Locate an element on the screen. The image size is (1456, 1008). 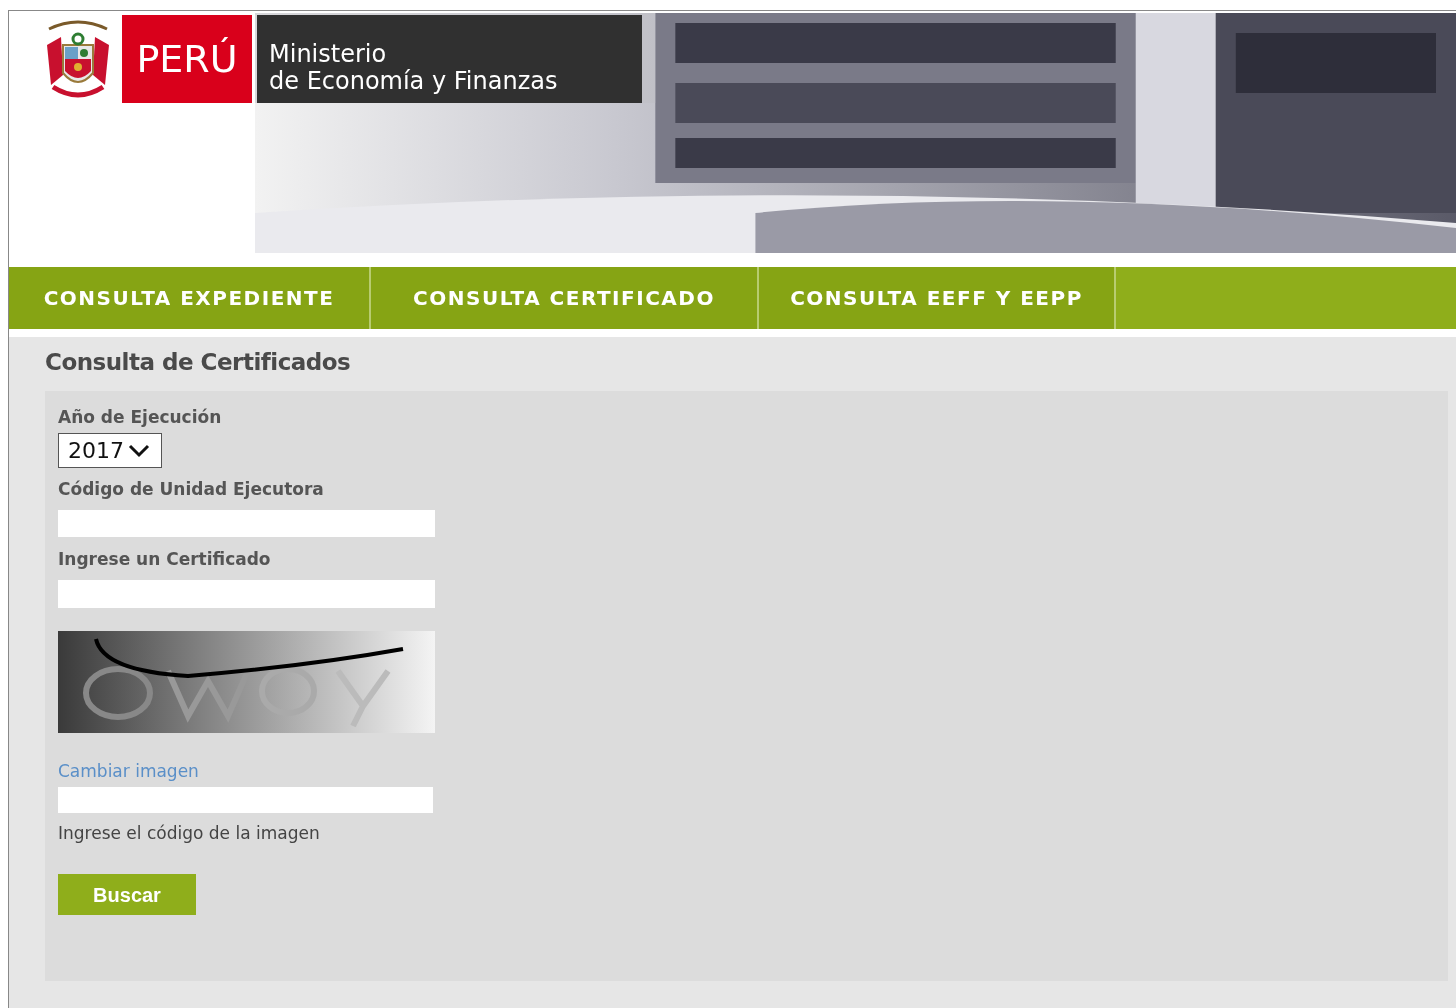
ministry-label: Ministerio de Economía y Finanzas is located at coordinates (449, 59).